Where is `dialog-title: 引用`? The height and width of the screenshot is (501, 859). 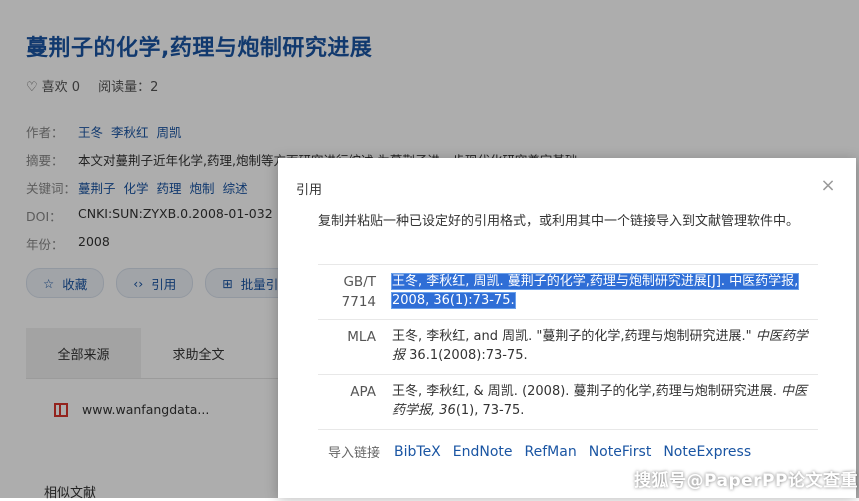
dialog-title: 引用 is located at coordinates (309, 190).